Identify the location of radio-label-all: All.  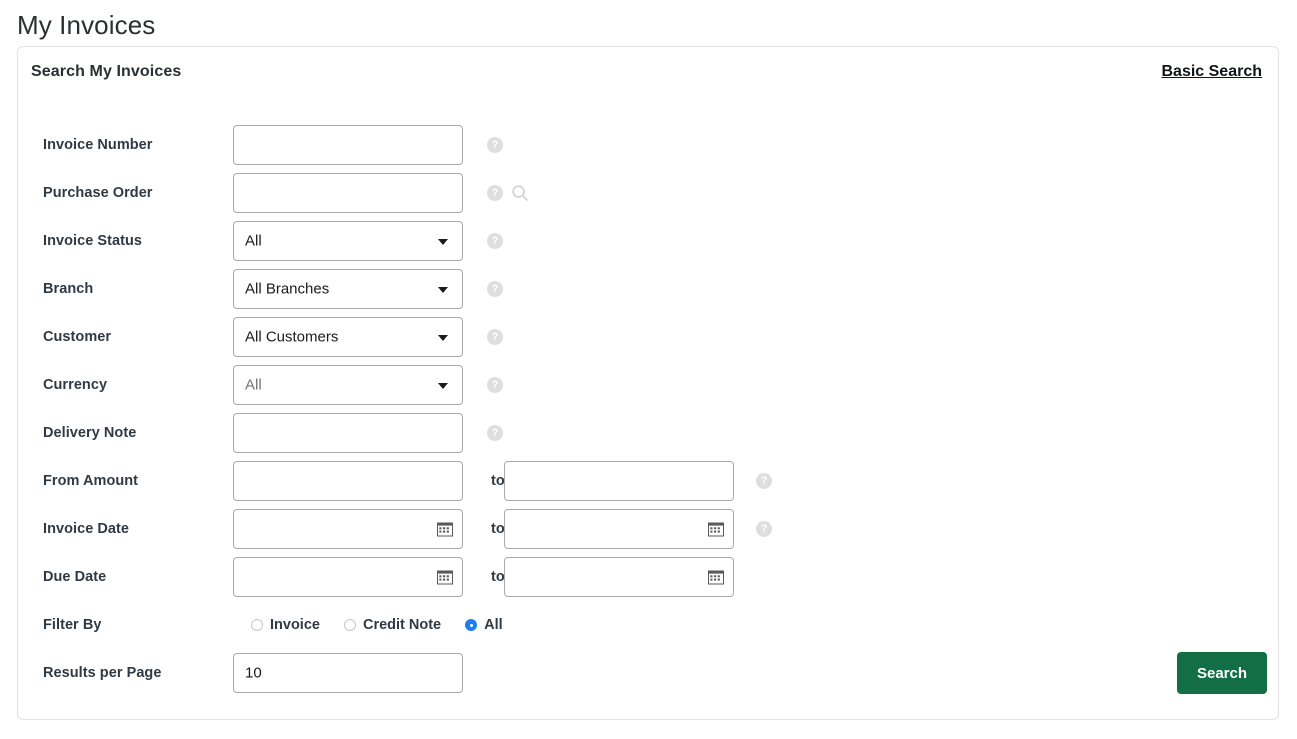
(493, 625).